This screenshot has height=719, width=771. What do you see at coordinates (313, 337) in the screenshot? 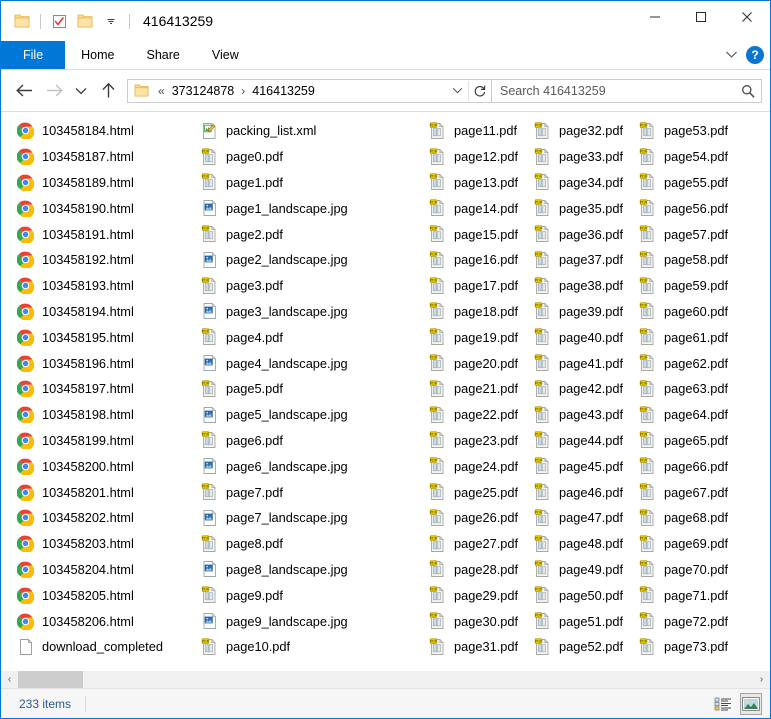
I see `file-item: PDF page4.pdf` at bounding box center [313, 337].